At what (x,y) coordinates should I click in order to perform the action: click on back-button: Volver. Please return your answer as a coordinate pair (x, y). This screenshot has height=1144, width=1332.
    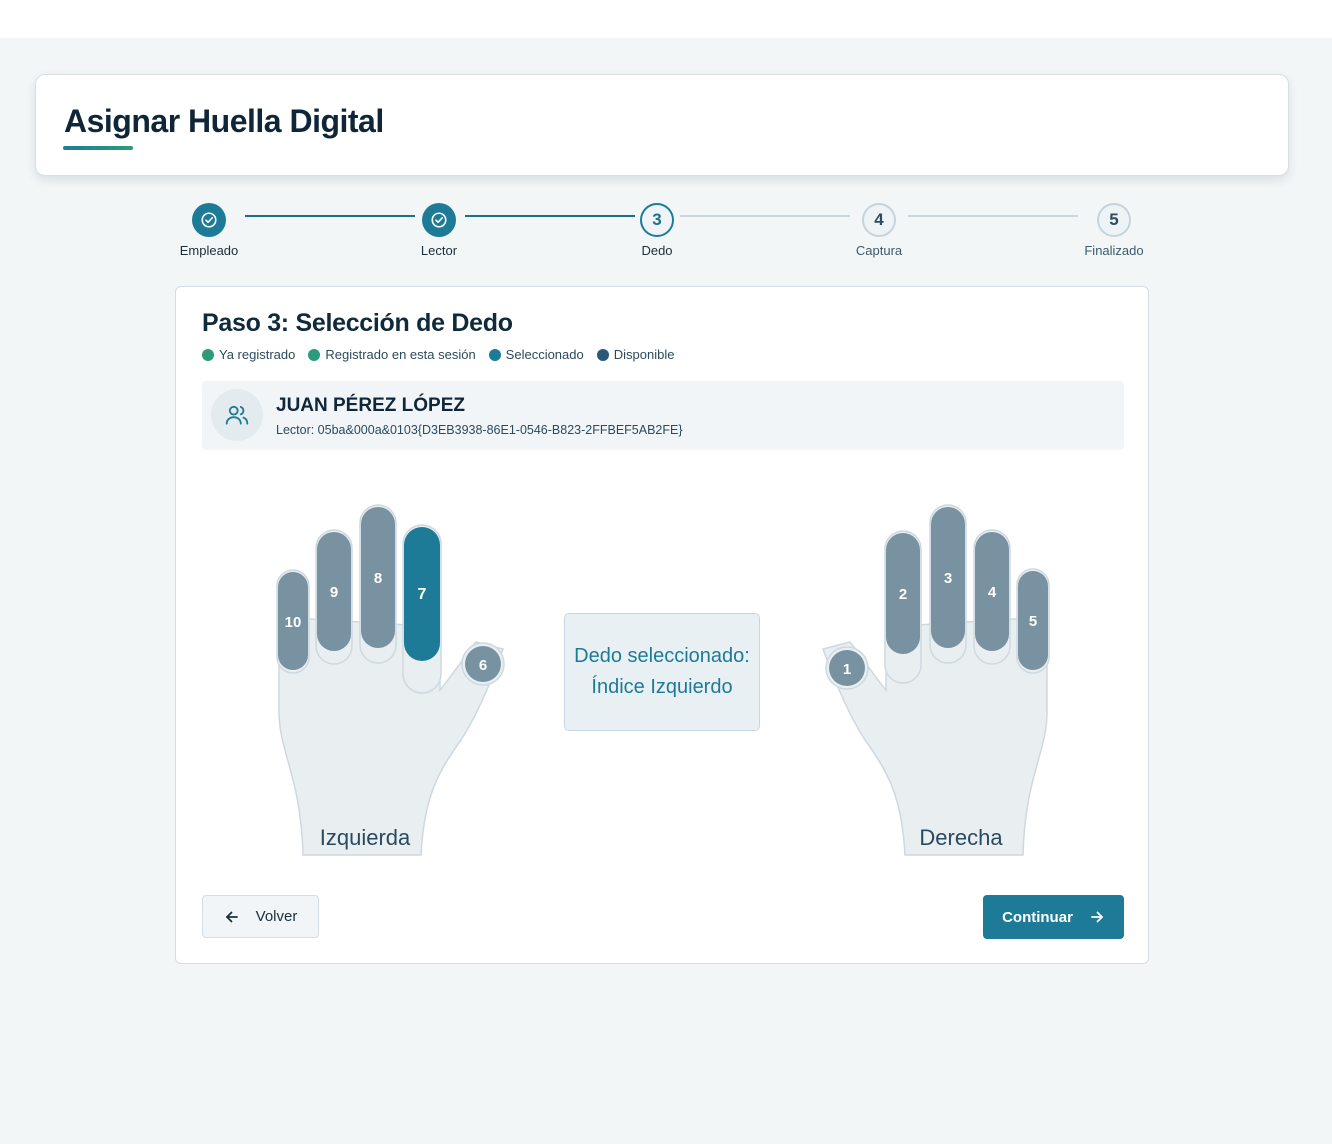
    Looking at the image, I should click on (260, 916).